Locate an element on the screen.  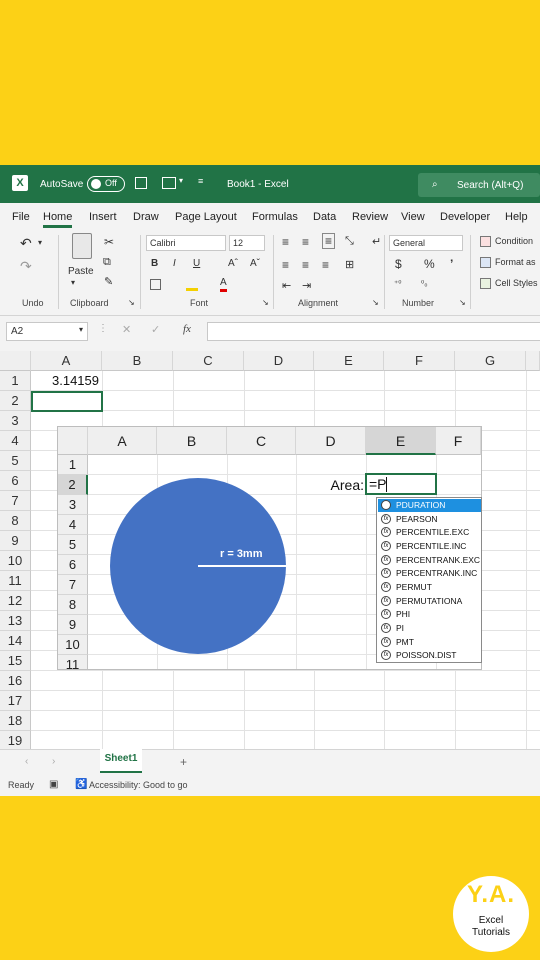
row-header: 18 is located at coordinates (15, 721).